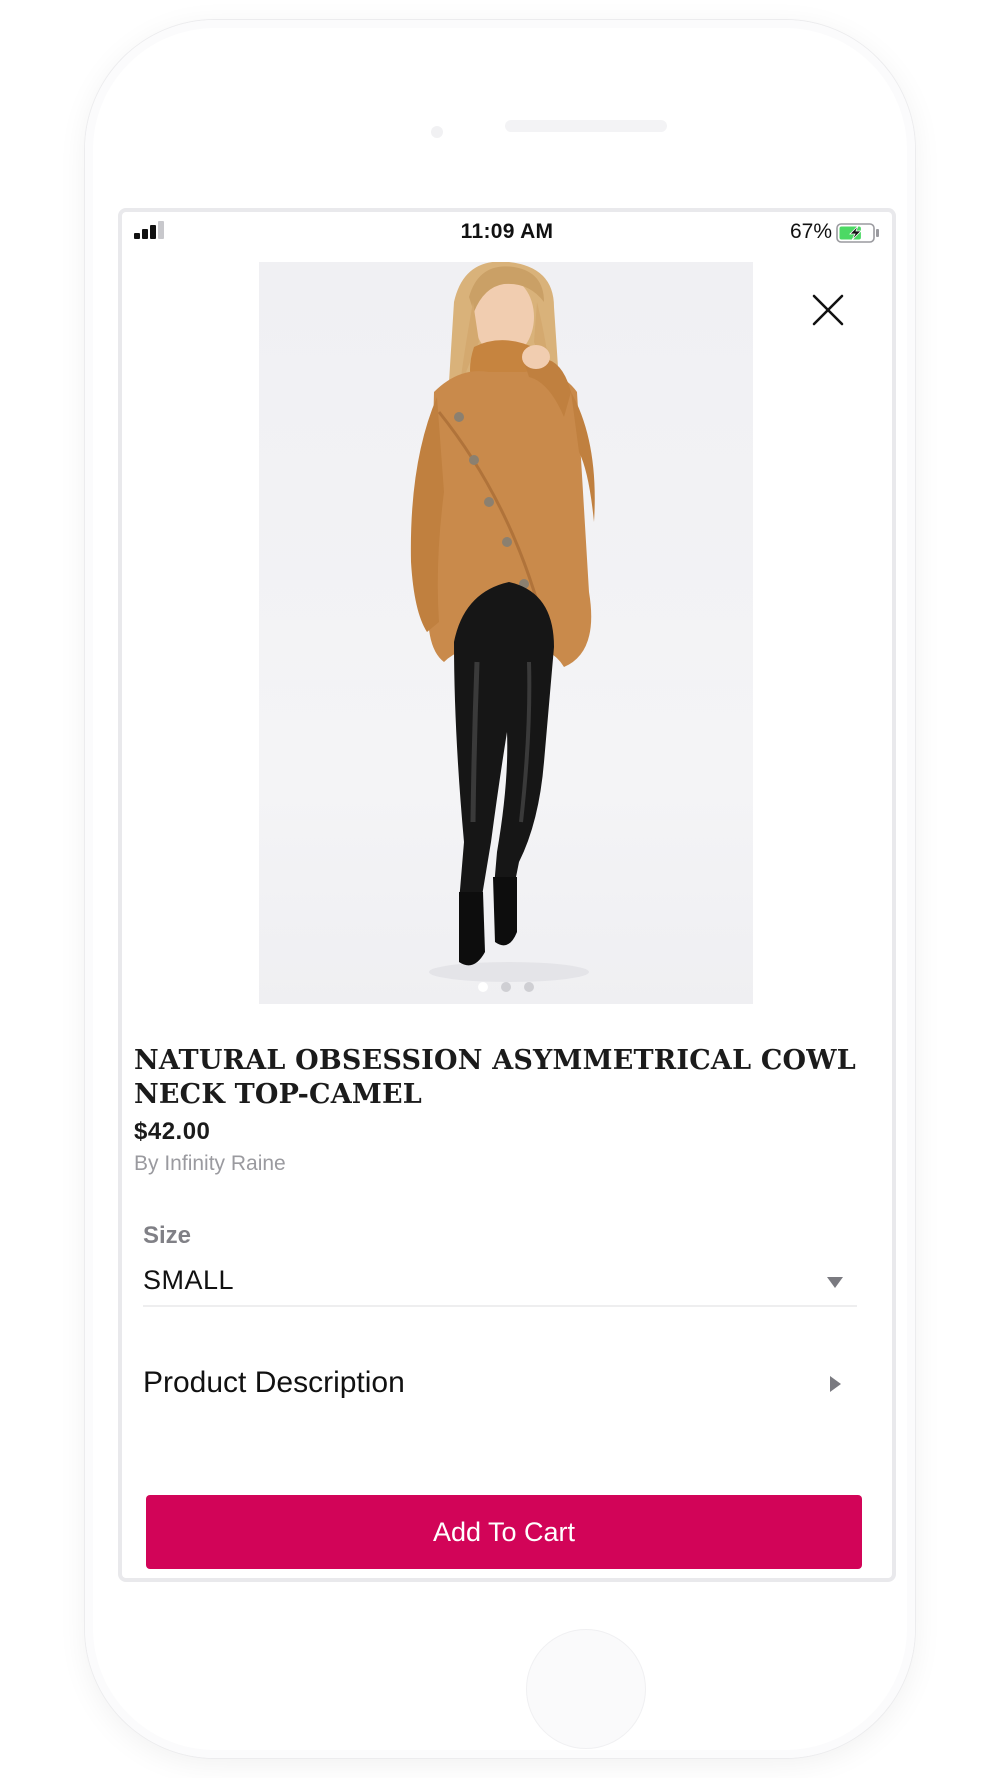  Describe the element at coordinates (210, 1164) in the screenshot. I see `product-brand: By Infinity Raine` at that location.